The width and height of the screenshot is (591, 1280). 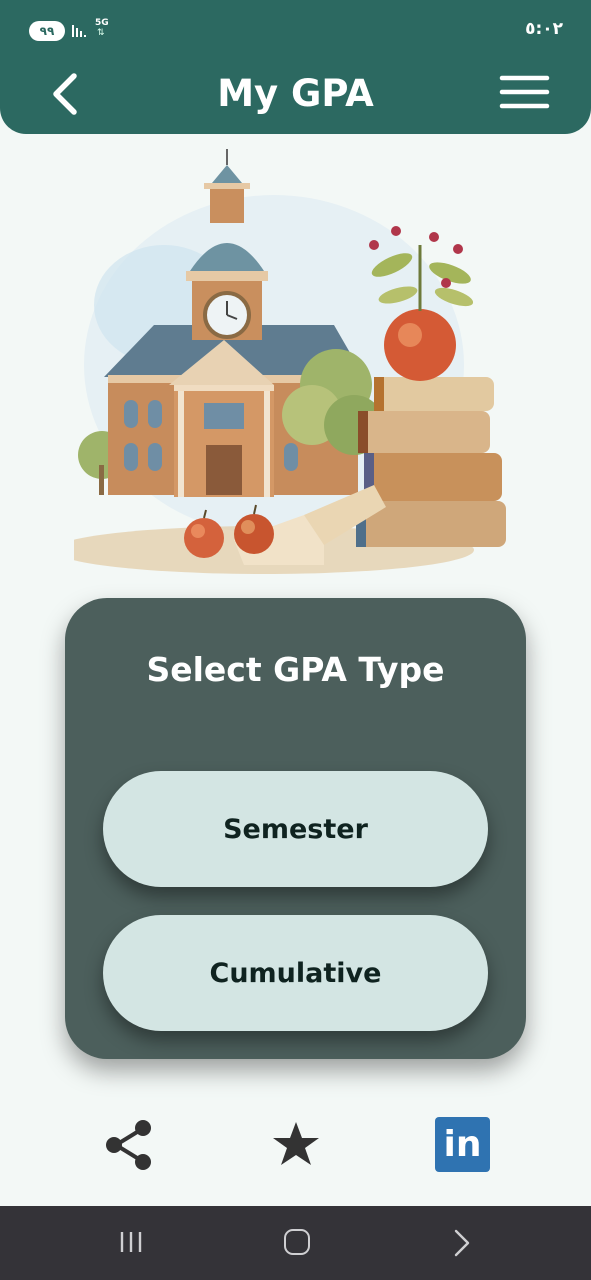 What do you see at coordinates (101, 33) in the screenshot?
I see `data-transfer-icon: ⇅` at bounding box center [101, 33].